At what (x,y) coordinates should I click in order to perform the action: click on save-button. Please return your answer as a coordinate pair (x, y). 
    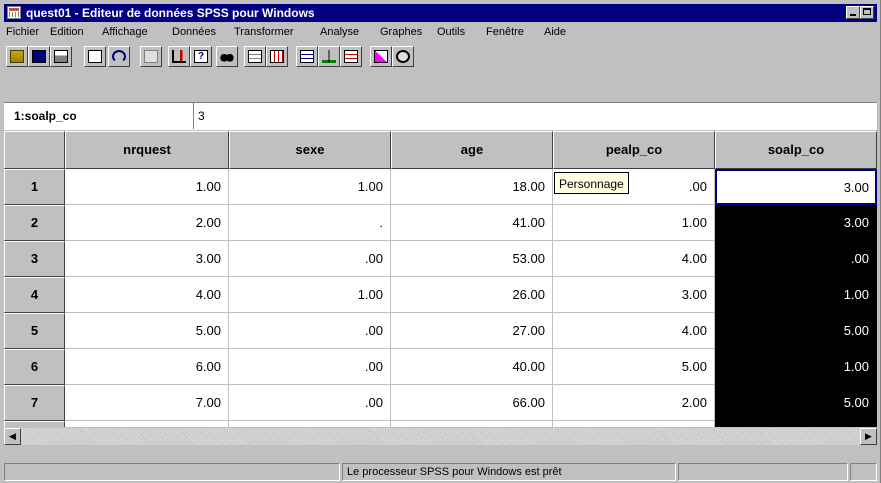
    Looking at the image, I should click on (39, 56).